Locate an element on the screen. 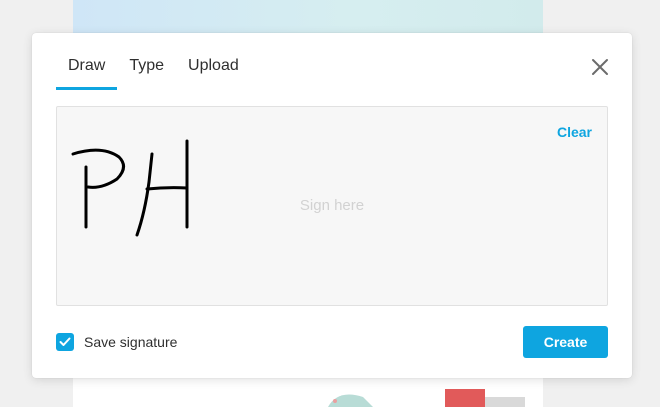 The height and width of the screenshot is (407, 660). save-signature-checkbox: Save signature is located at coordinates (116, 342).